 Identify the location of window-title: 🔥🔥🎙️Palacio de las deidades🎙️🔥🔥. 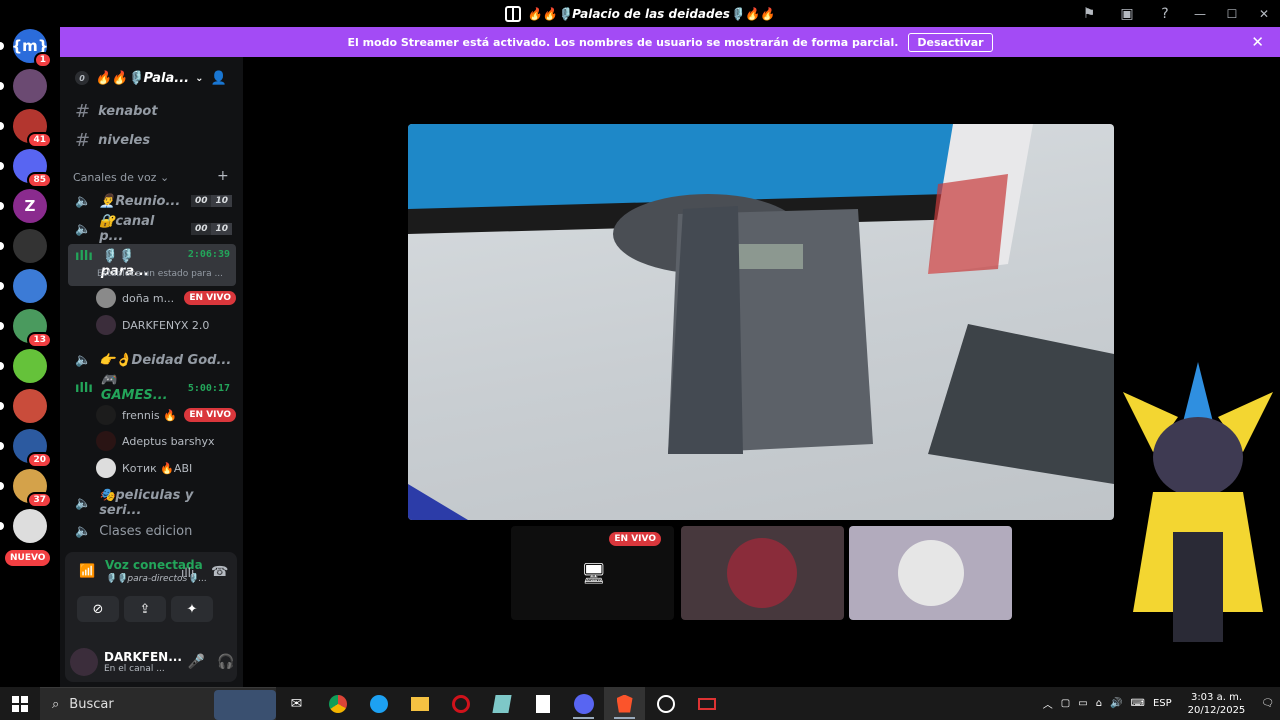
(640, 13).